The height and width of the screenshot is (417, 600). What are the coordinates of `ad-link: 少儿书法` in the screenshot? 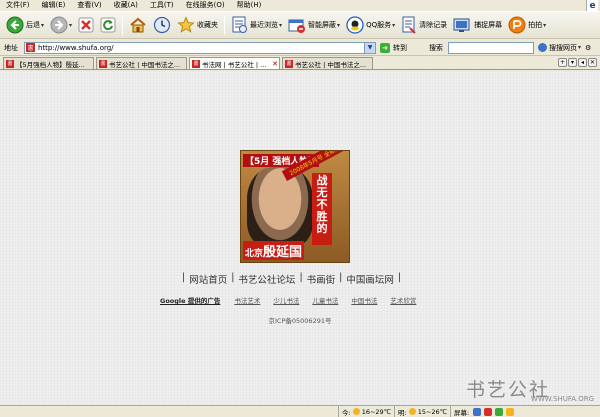 It's located at (286, 300).